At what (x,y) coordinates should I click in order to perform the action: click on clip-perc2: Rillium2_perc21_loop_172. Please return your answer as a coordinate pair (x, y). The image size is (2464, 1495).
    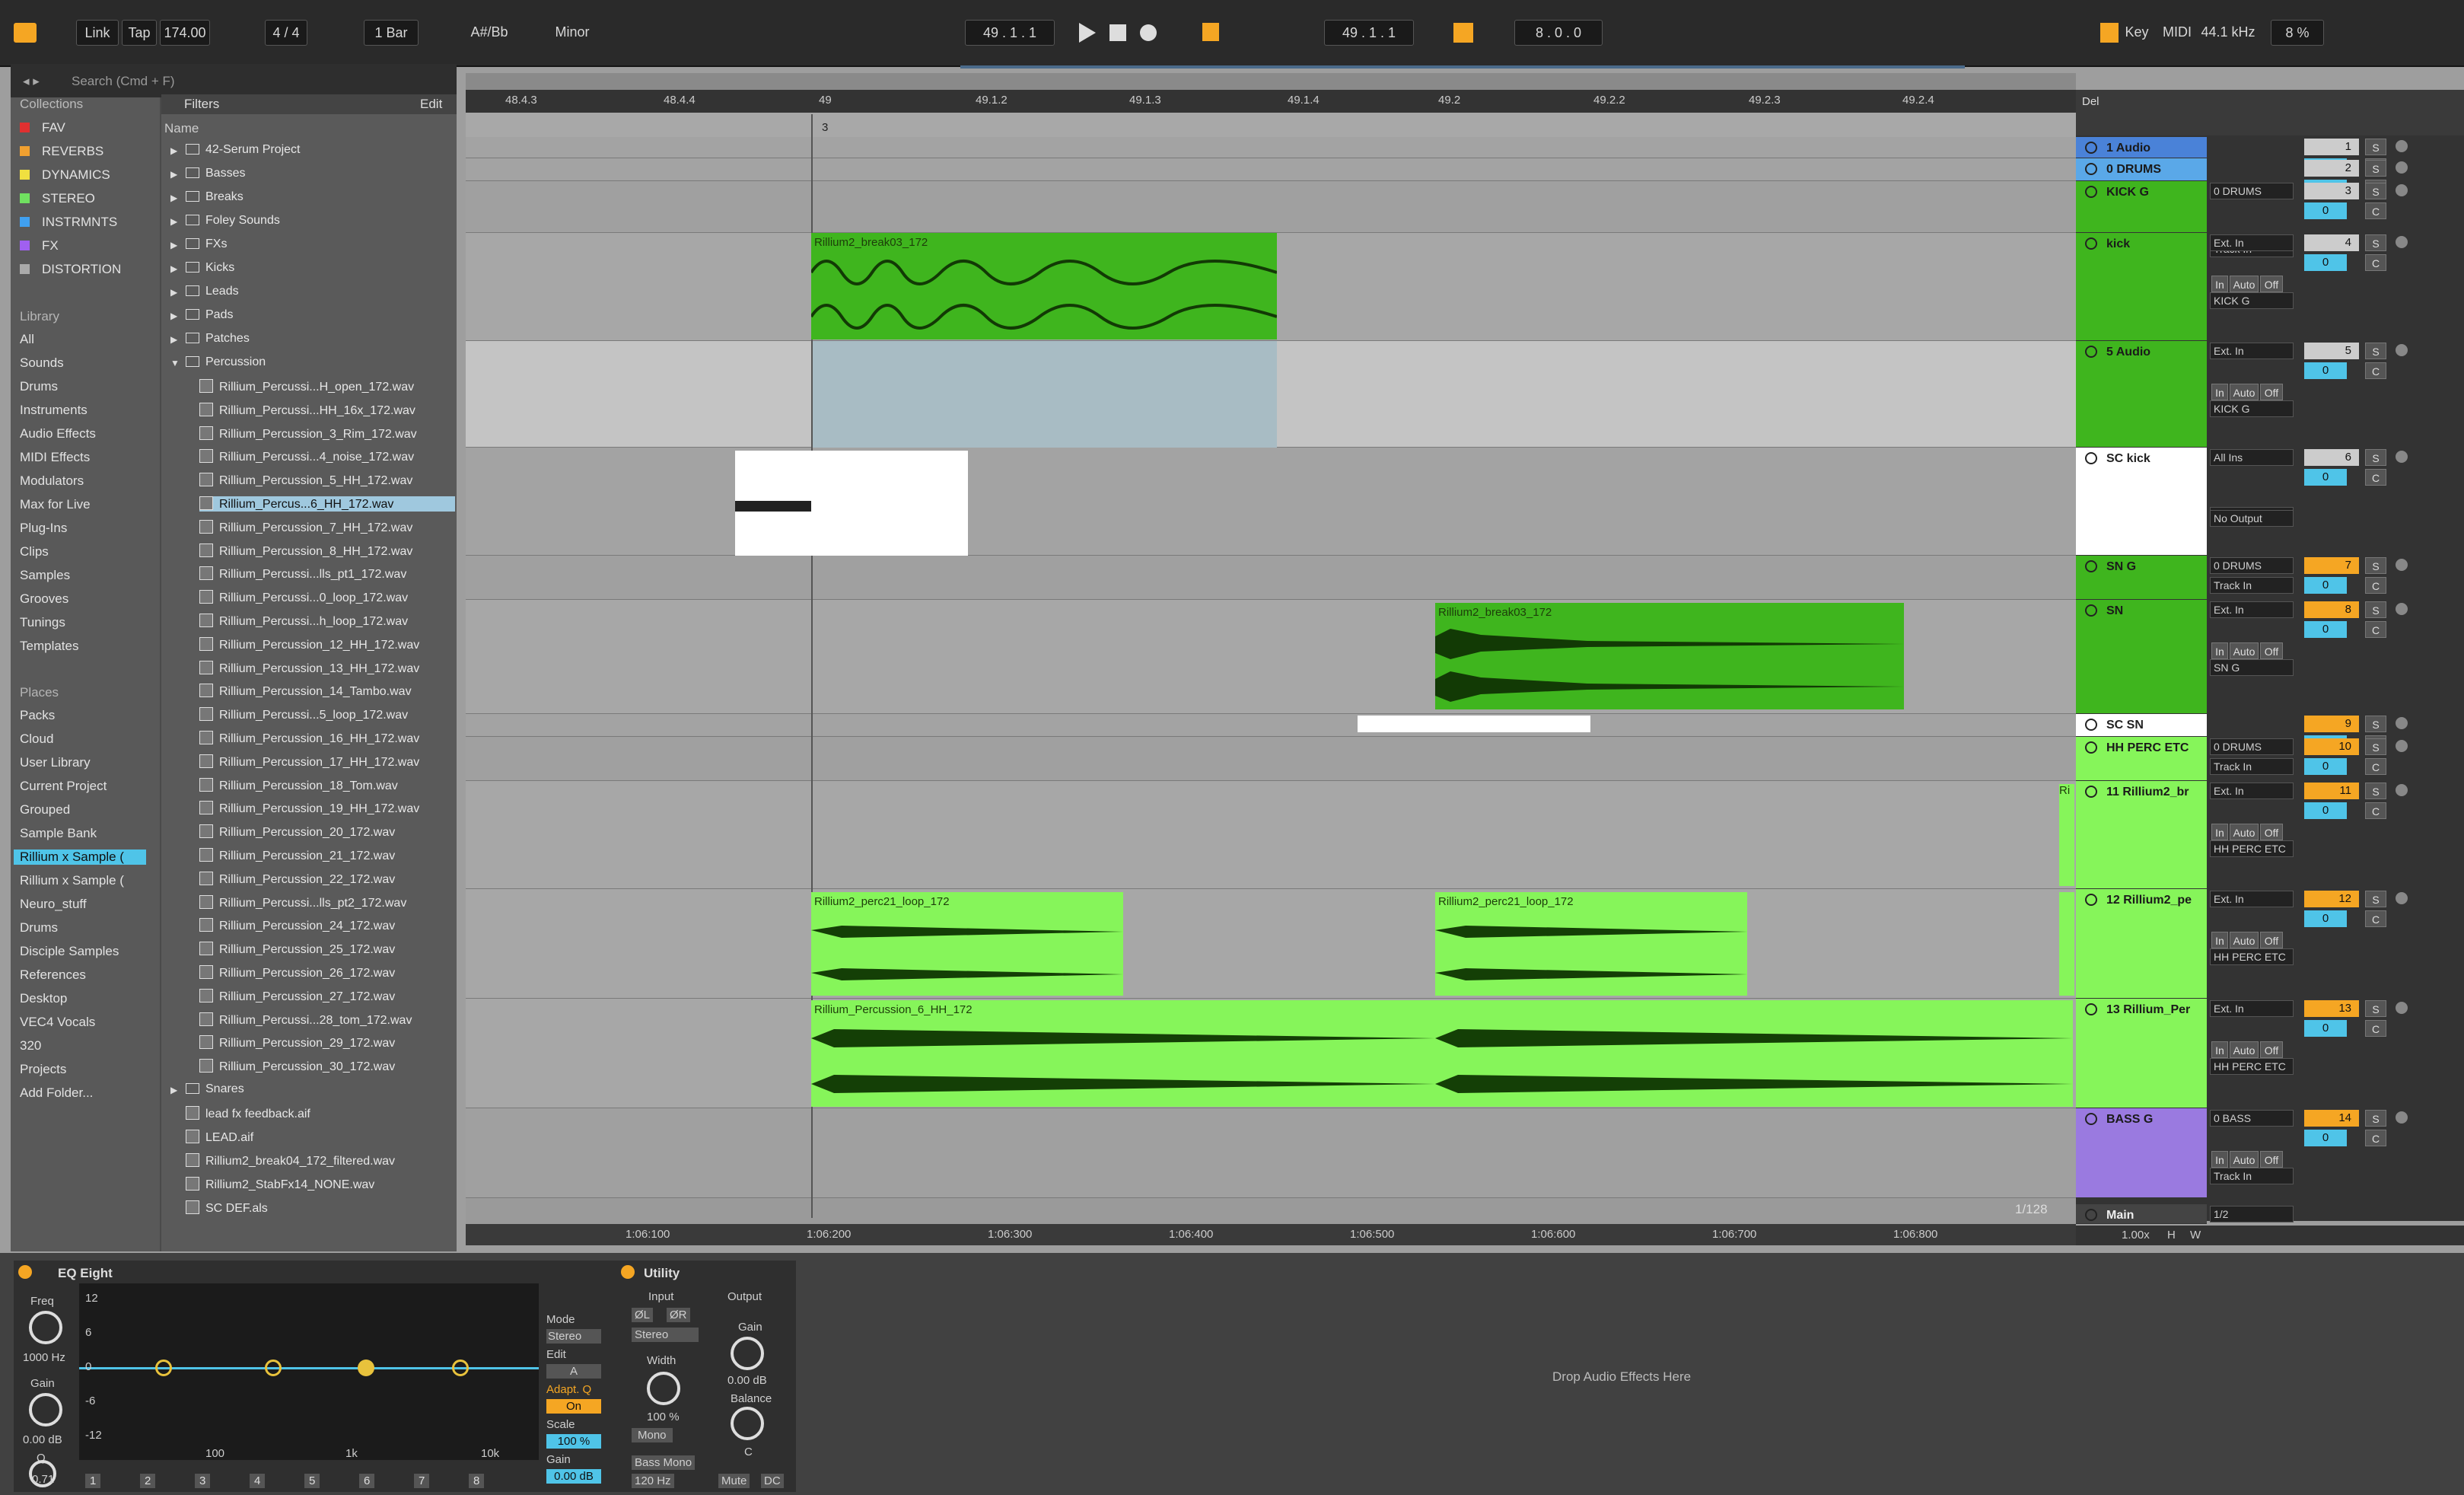
    Looking at the image, I should click on (1591, 944).